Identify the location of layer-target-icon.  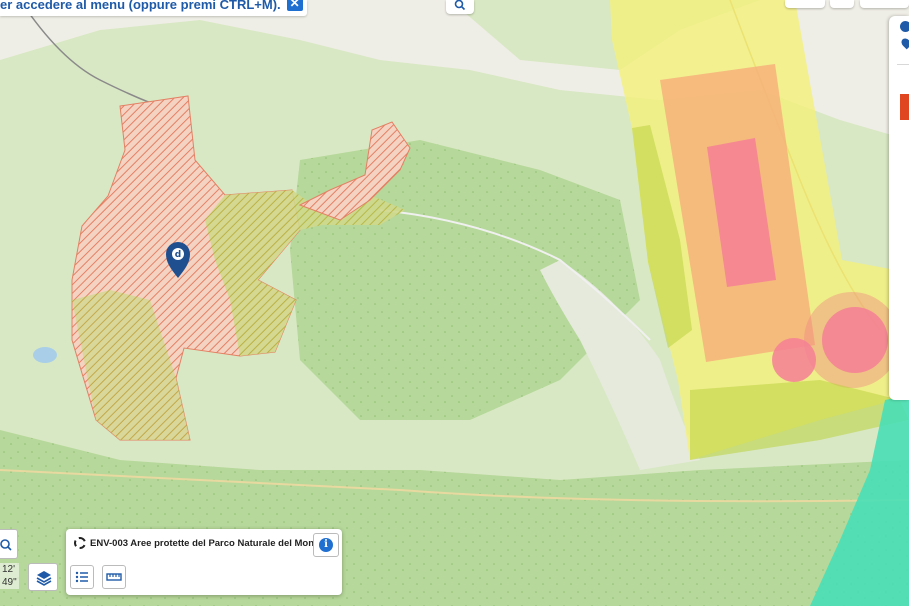
(80, 543).